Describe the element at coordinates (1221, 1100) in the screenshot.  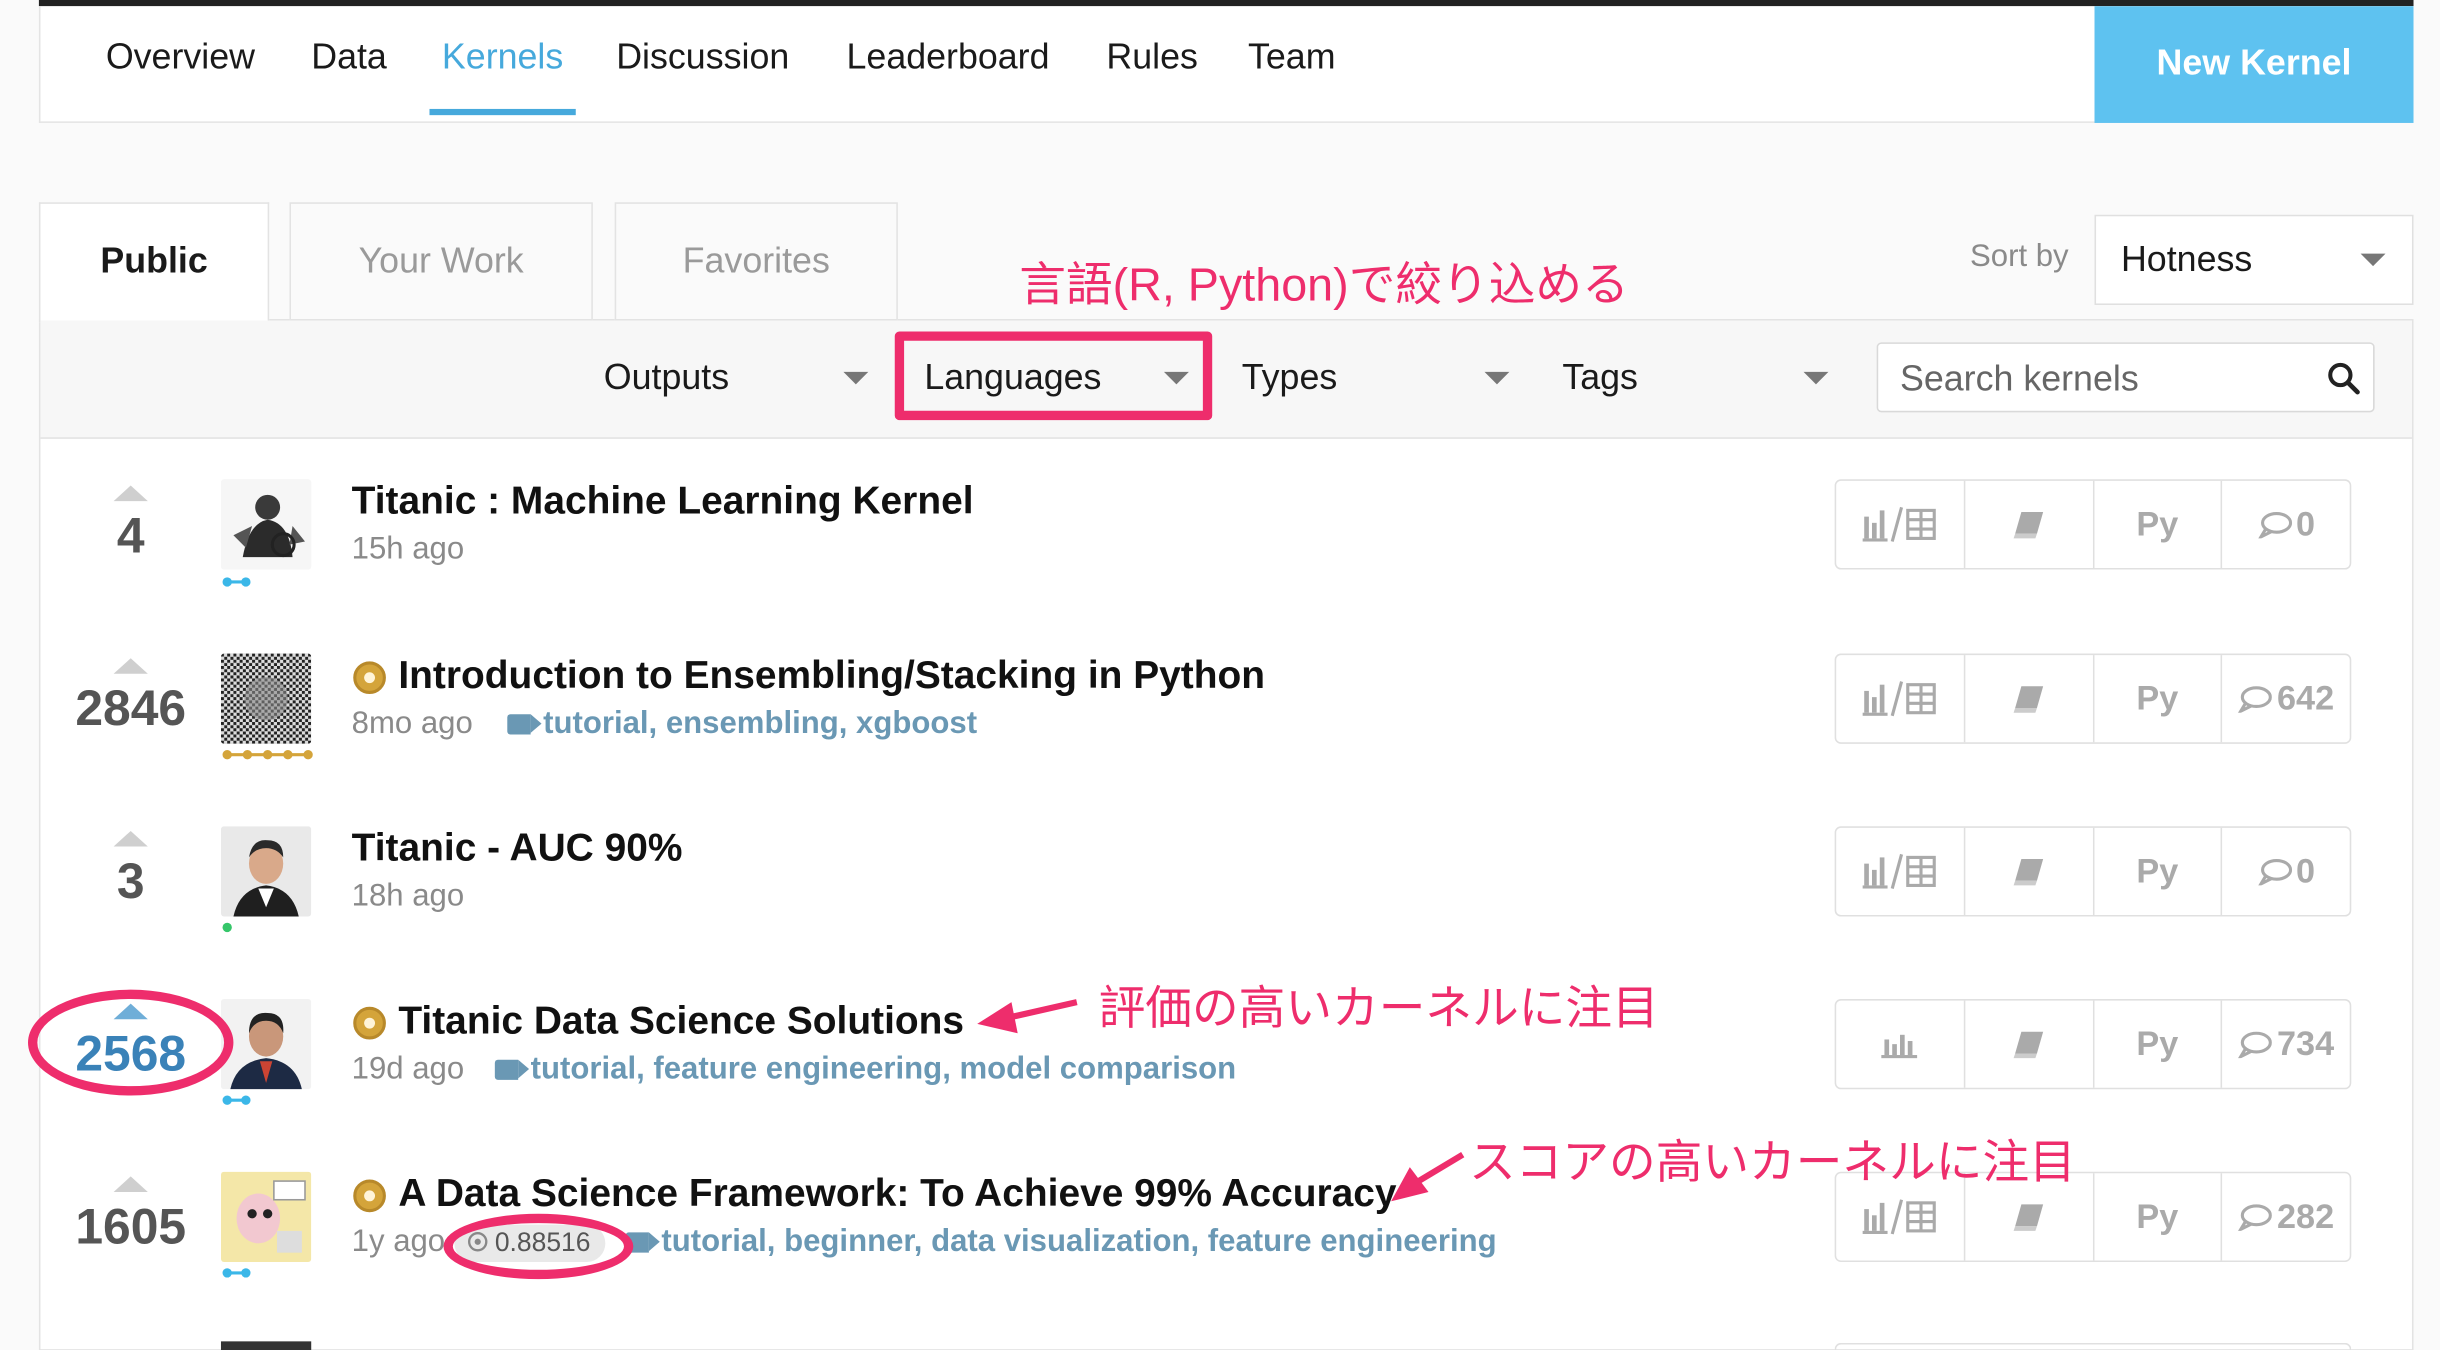
I see `annotation-arrows` at that location.